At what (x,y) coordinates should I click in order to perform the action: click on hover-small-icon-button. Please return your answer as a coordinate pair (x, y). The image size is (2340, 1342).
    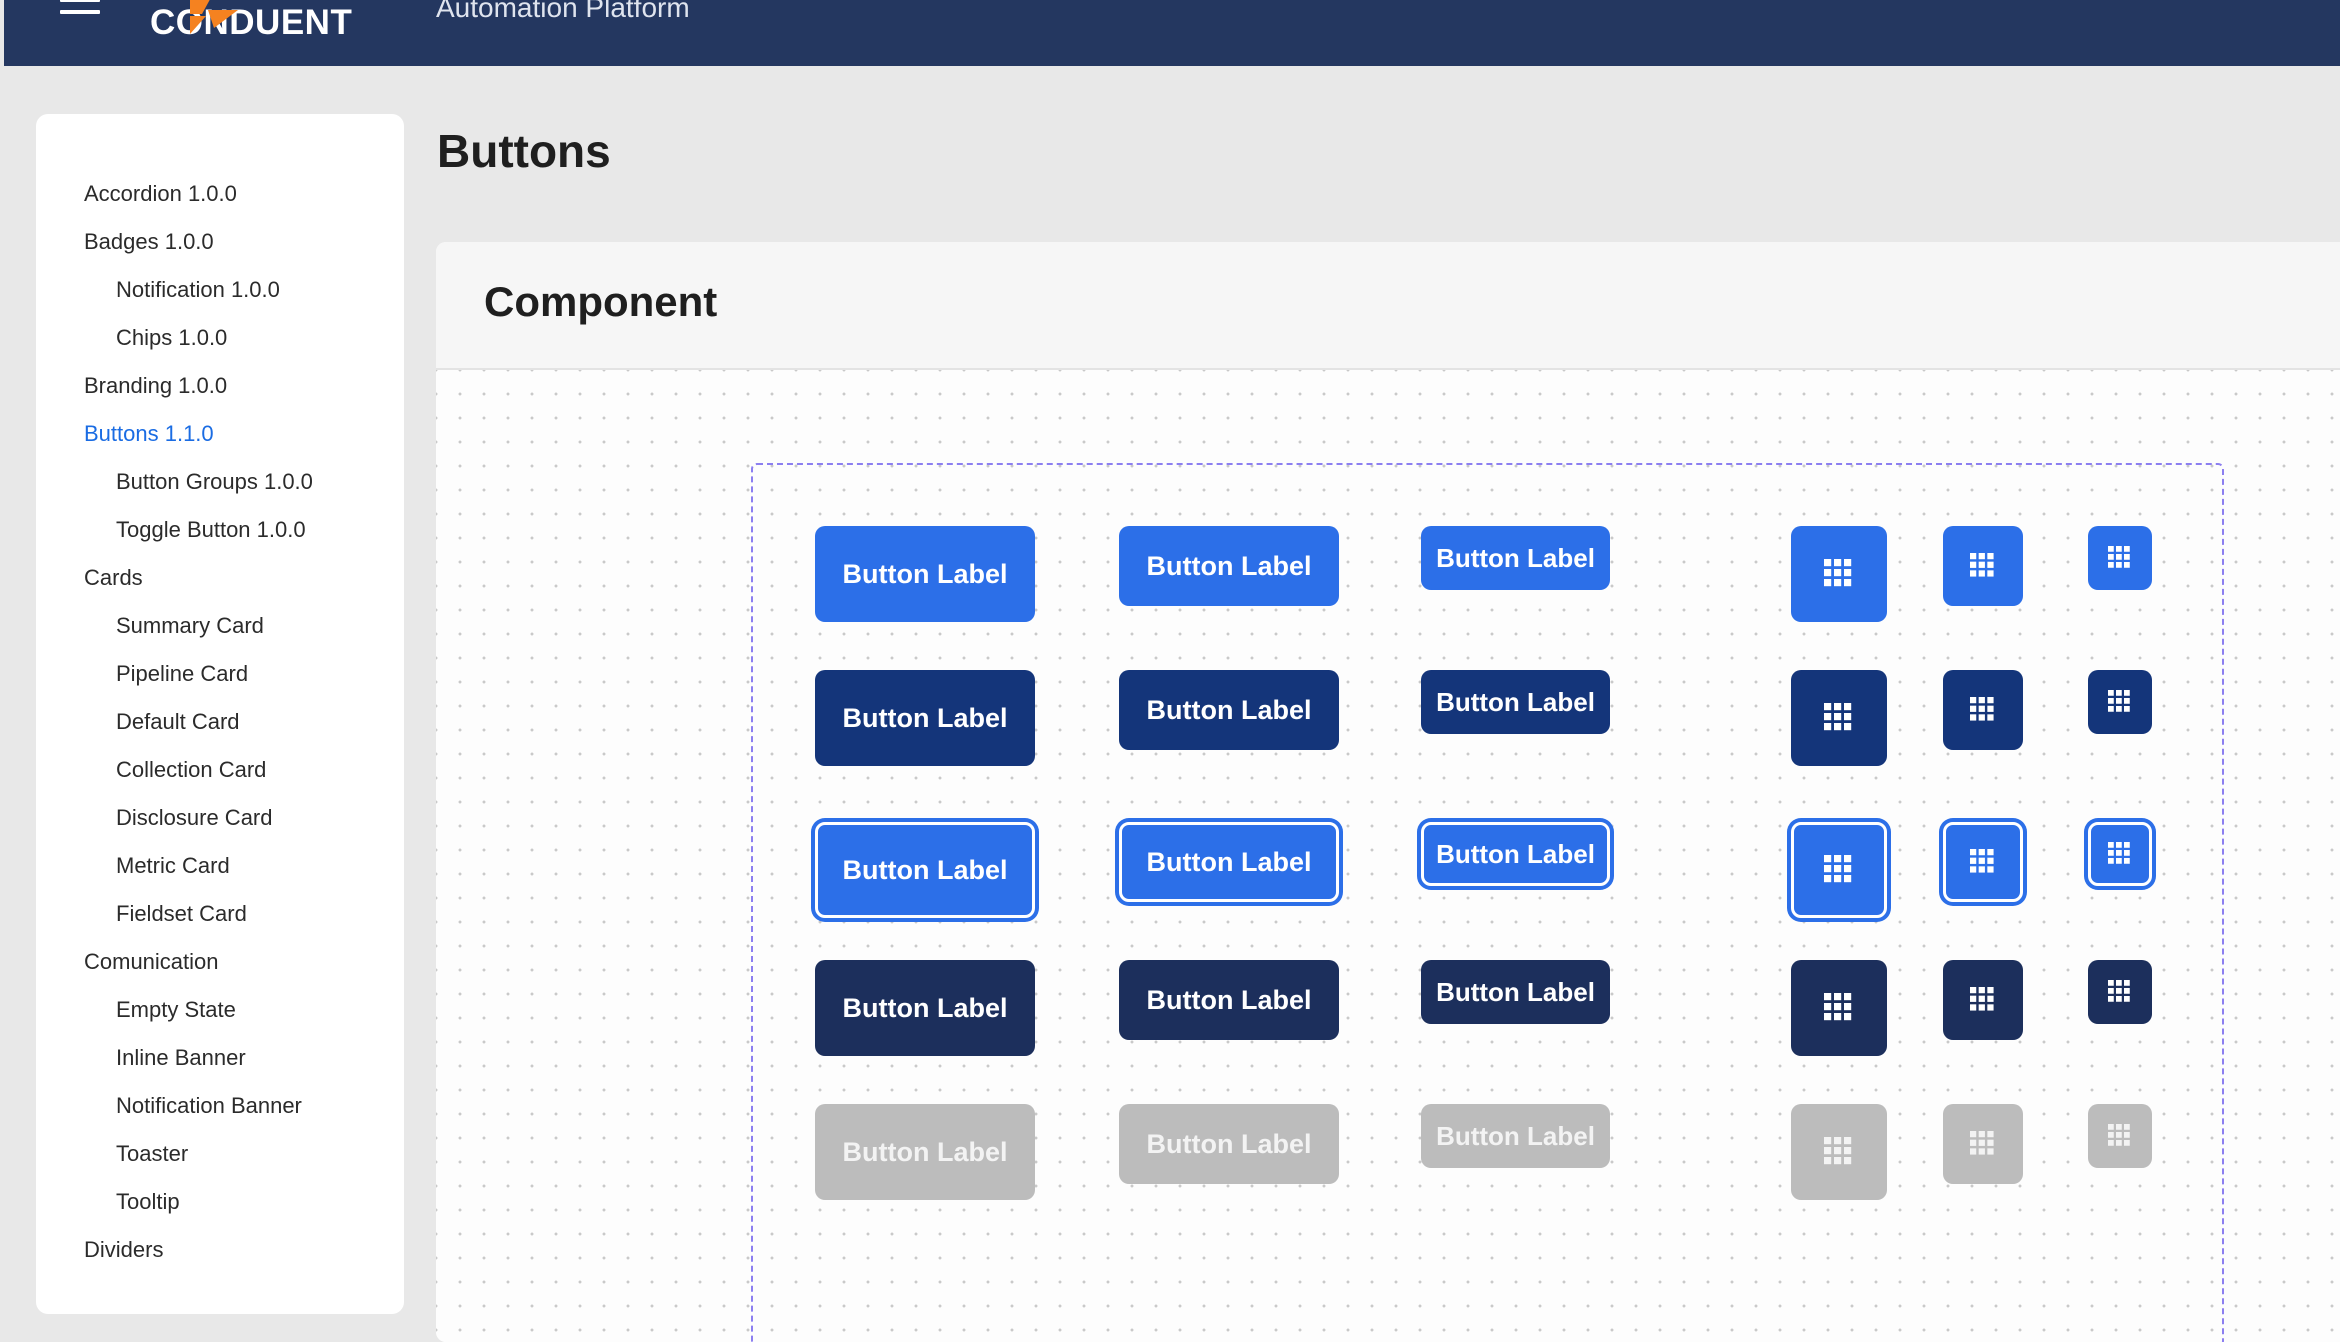
    Looking at the image, I should click on (2120, 992).